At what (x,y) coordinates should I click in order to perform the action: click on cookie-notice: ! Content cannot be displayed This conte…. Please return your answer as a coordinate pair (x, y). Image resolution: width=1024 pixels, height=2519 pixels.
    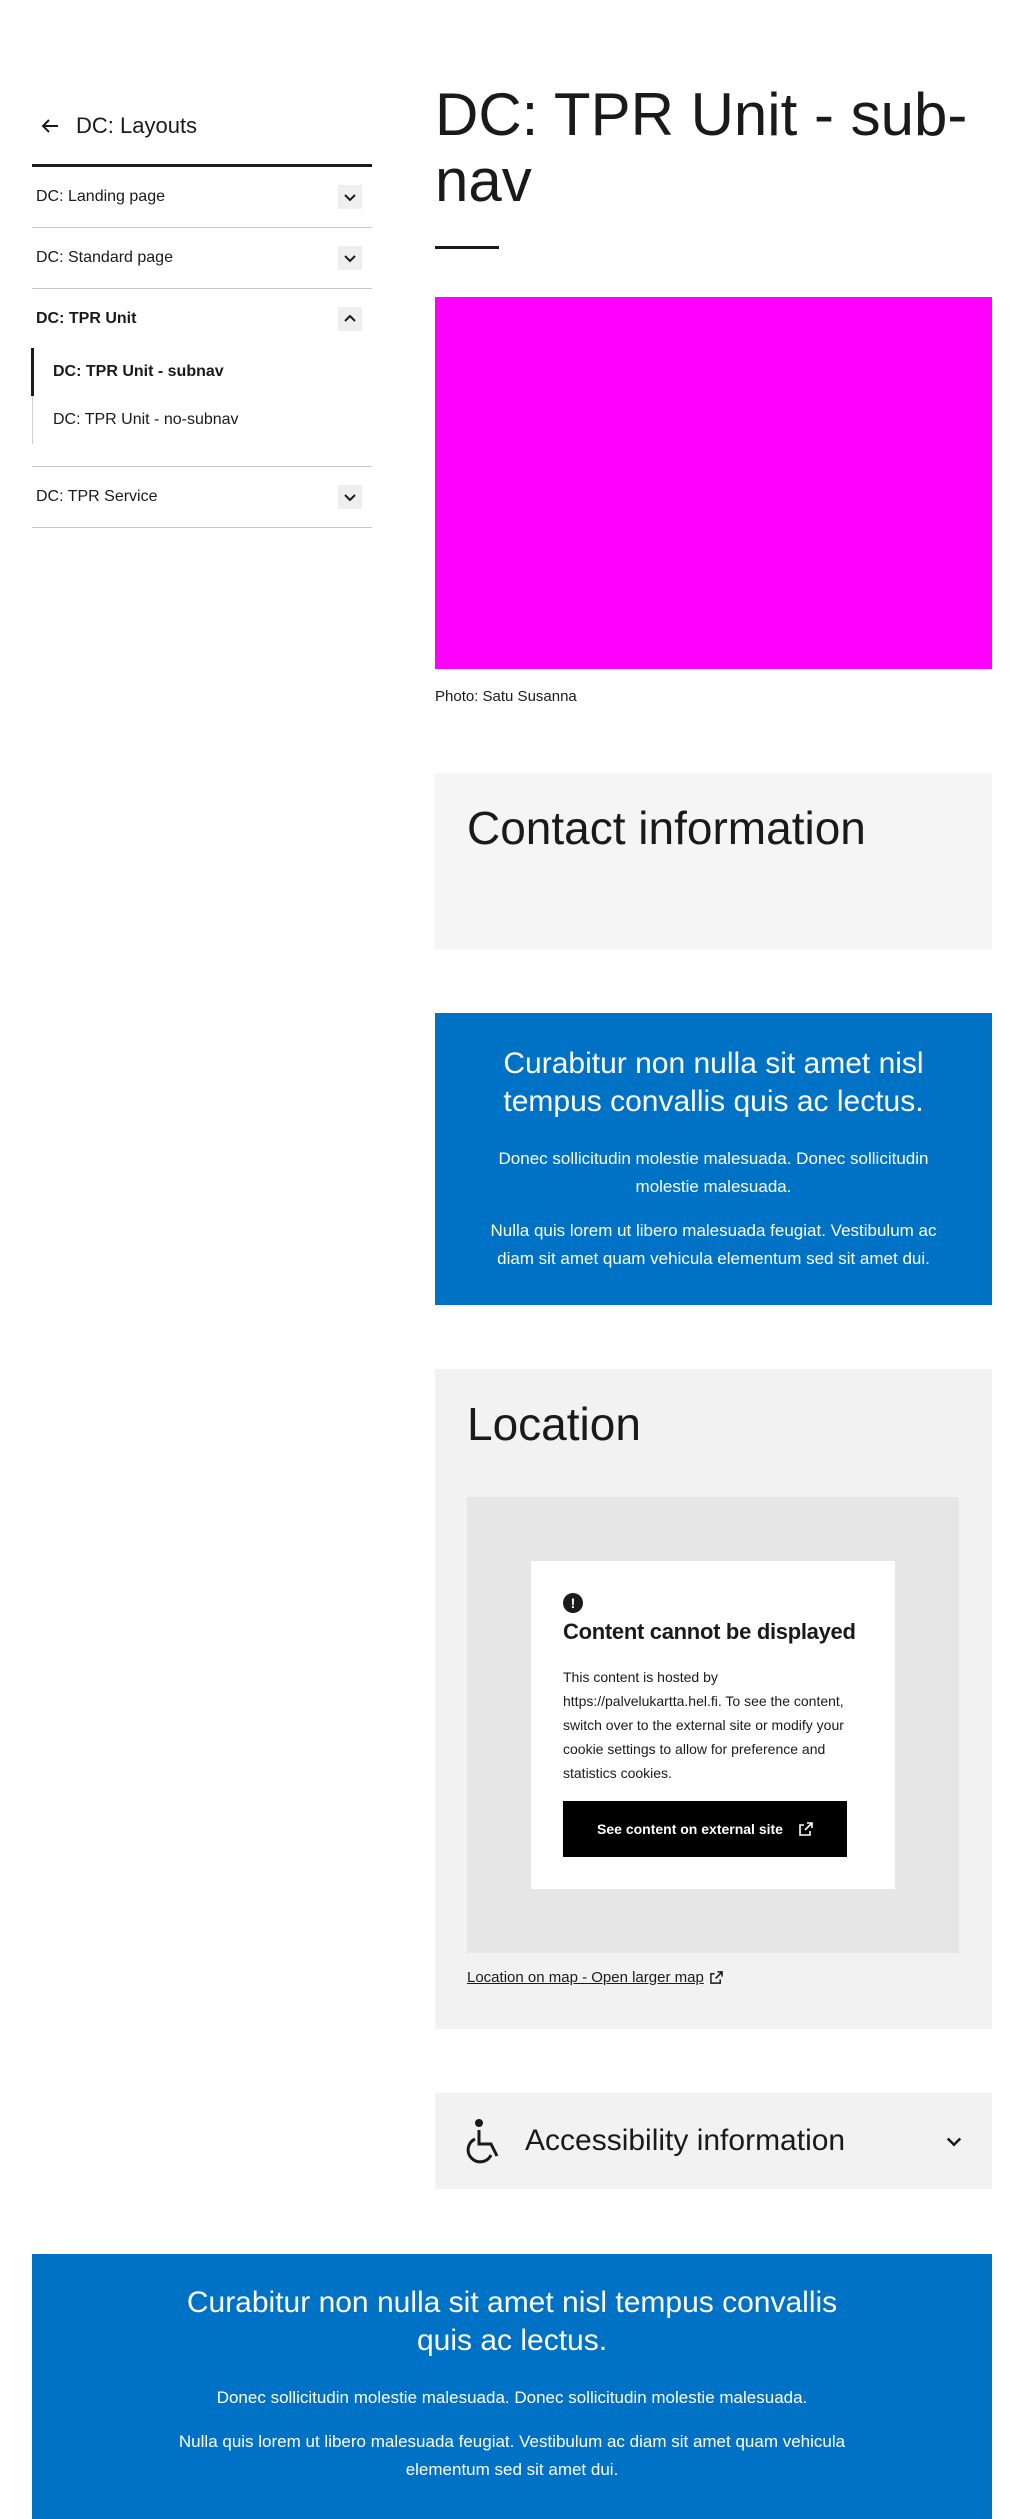
    Looking at the image, I should click on (713, 1725).